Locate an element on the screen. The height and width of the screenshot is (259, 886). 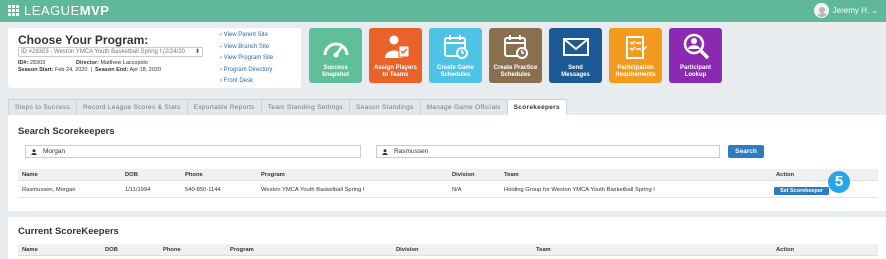
tile-send-messages: Send Messages is located at coordinates (575, 55).